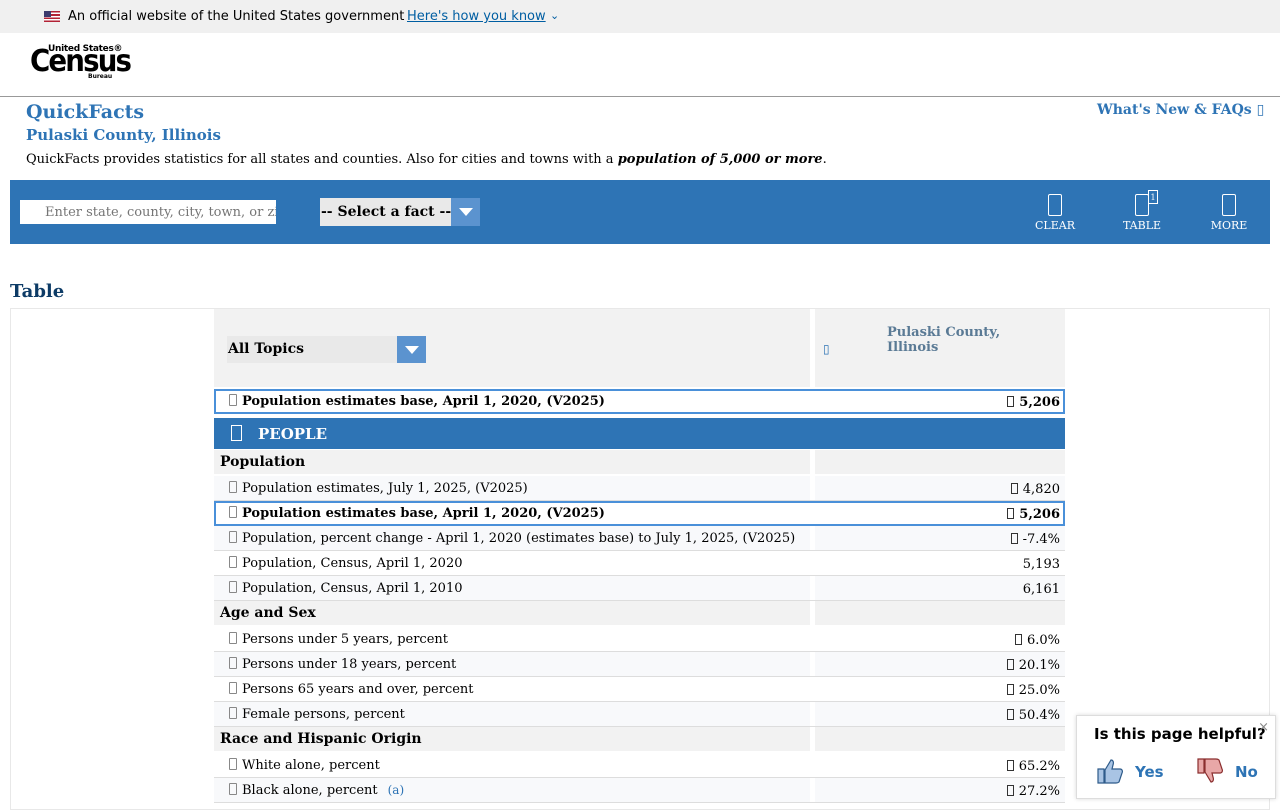 The height and width of the screenshot is (810, 1280). What do you see at coordinates (323, 790) in the screenshot?
I see `row-label: Black alone, percent (a)` at bounding box center [323, 790].